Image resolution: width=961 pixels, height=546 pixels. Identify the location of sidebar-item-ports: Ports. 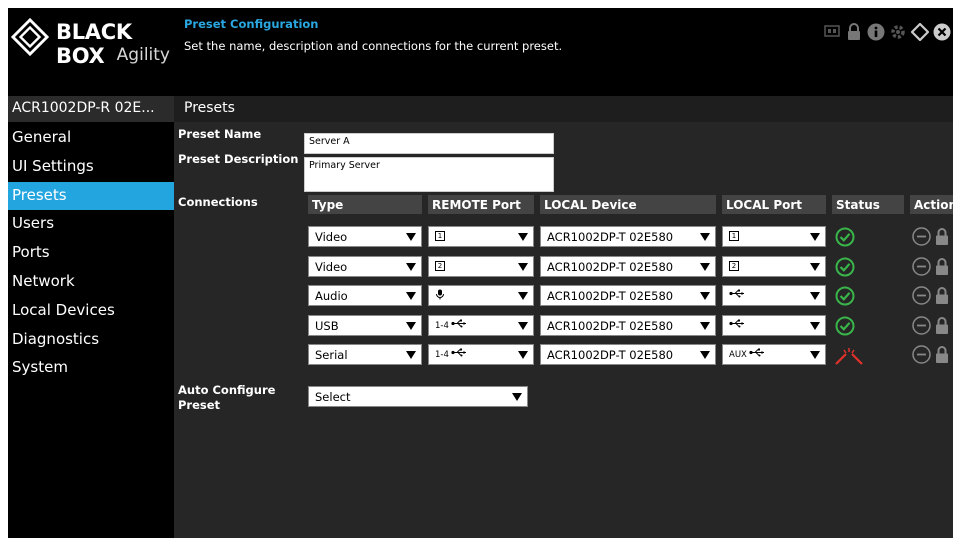
(91, 253).